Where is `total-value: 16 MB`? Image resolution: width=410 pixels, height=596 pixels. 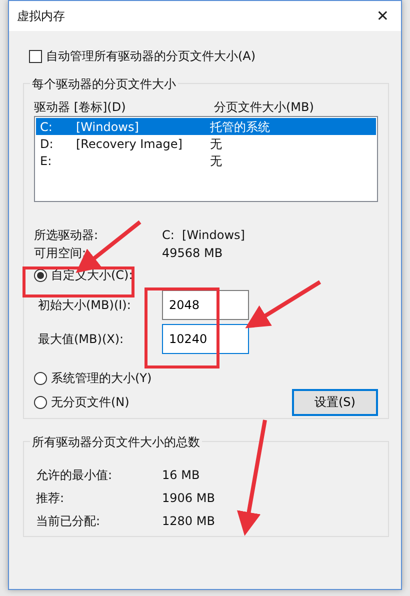
total-value: 16 MB is located at coordinates (181, 475).